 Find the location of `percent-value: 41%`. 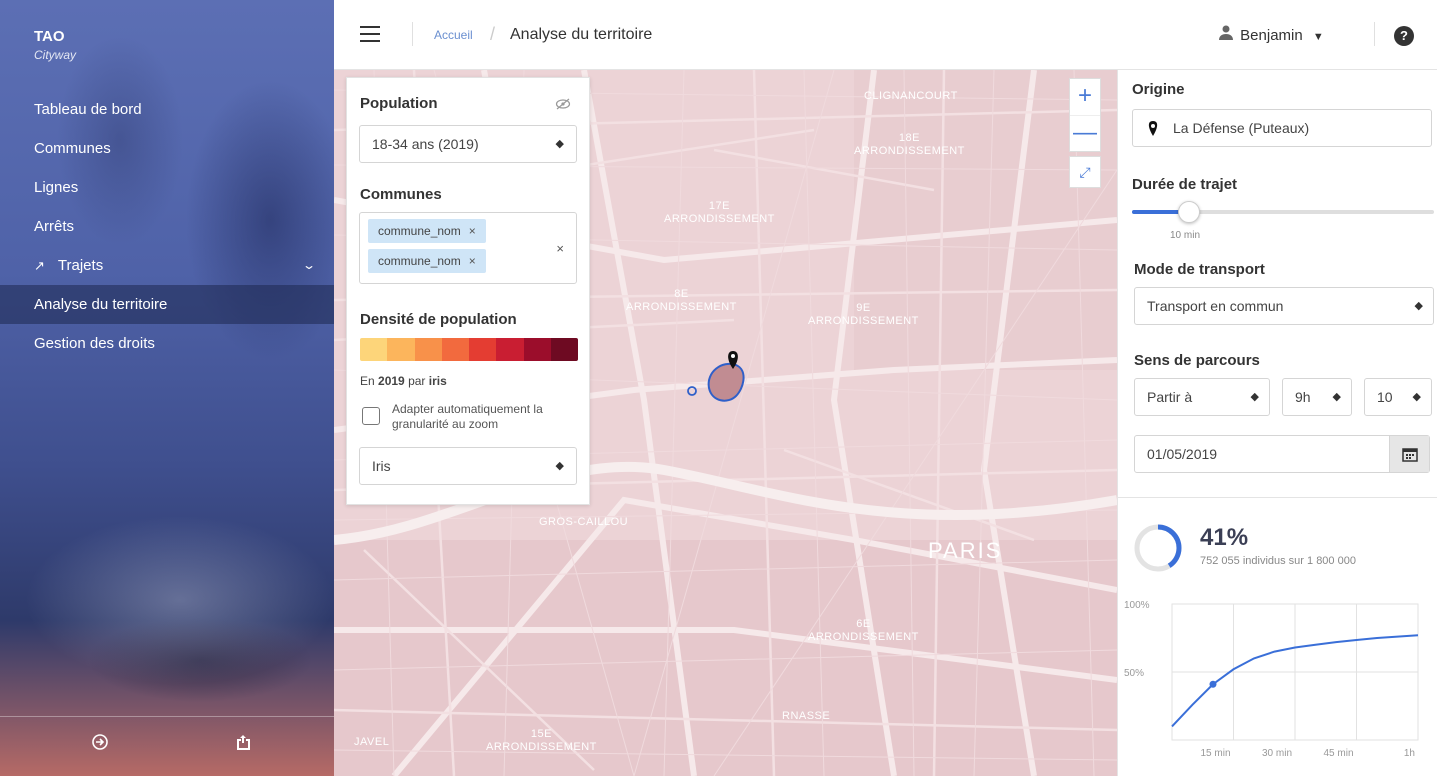

percent-value: 41% is located at coordinates (1224, 537).